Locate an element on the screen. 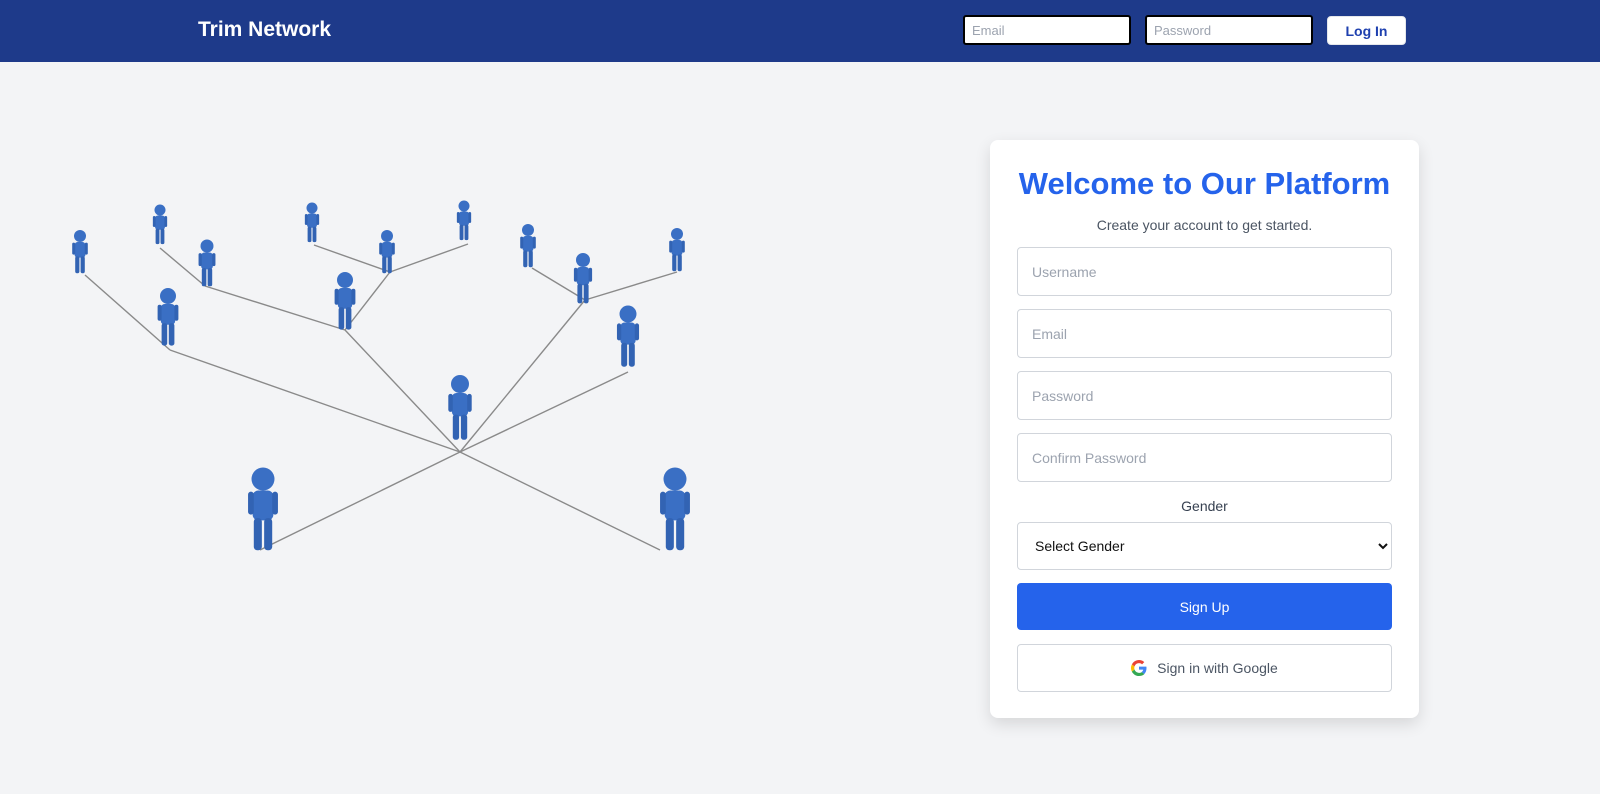 This screenshot has width=1600, height=794. google-icon is located at coordinates (1139, 668).